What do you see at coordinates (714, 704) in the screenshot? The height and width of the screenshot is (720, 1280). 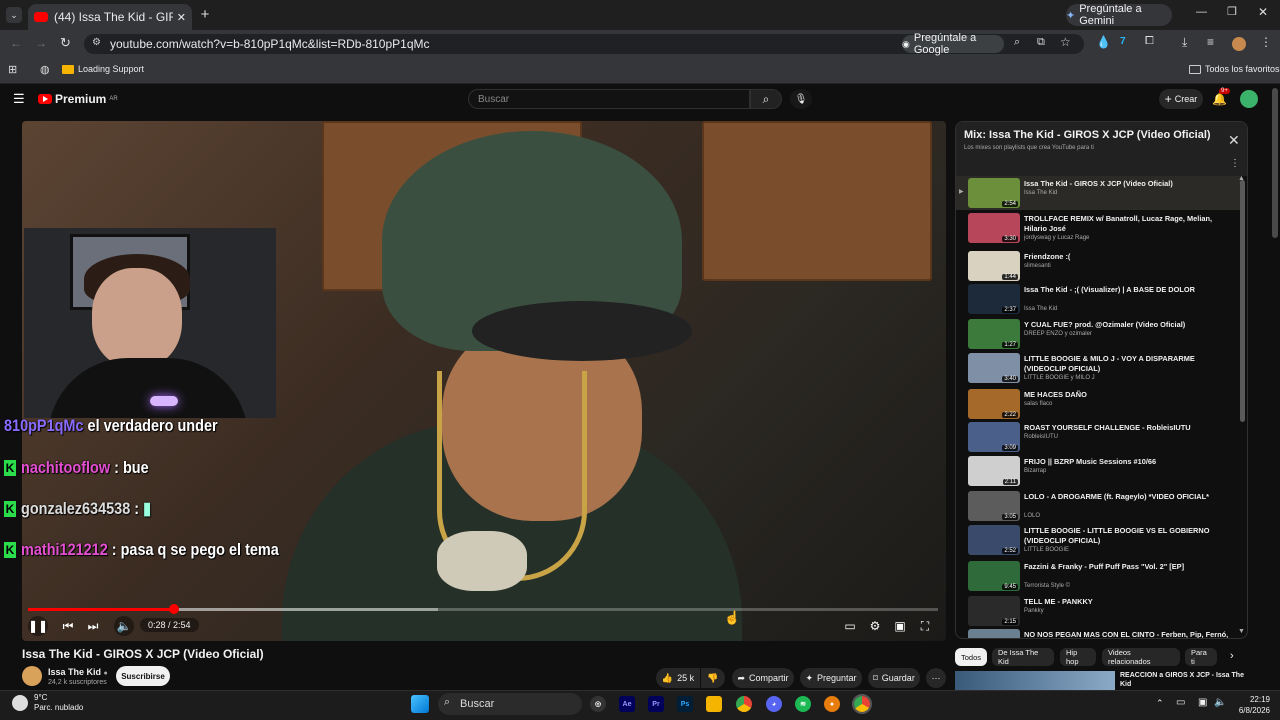 I see `file-explorer-icon` at bounding box center [714, 704].